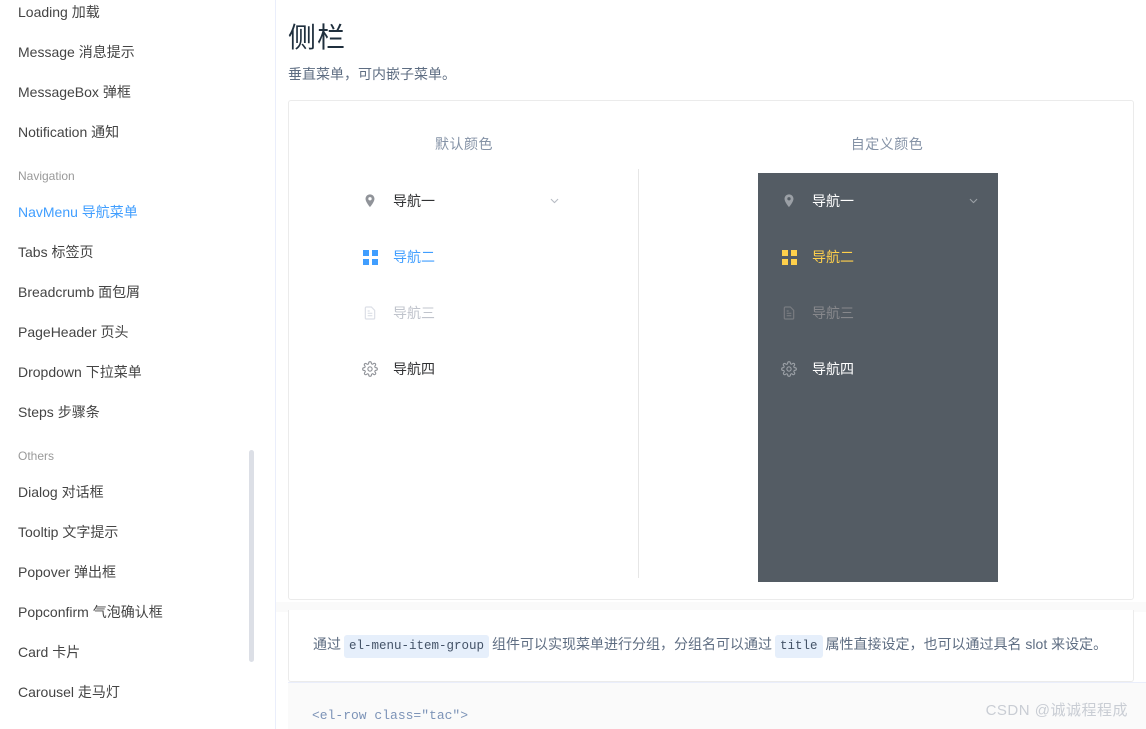 The image size is (1146, 729). Describe the element at coordinates (46, 176) in the screenshot. I see `sidebar-group-navigation: Navigation` at that location.